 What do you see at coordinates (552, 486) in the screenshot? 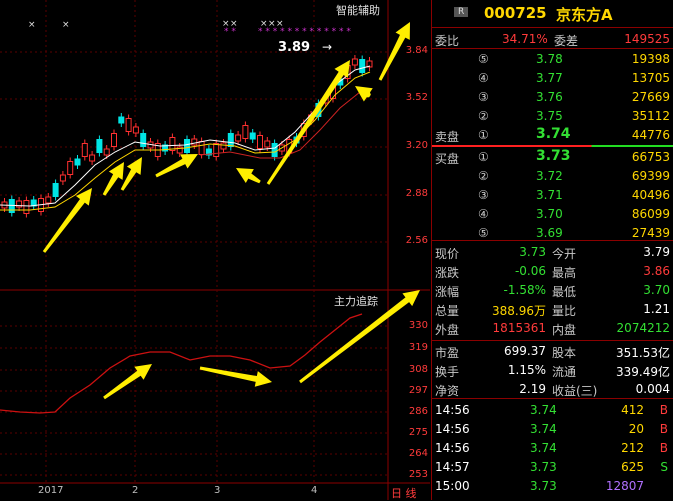
I see `tick-row: 15:00 3.73 12807` at bounding box center [552, 486].